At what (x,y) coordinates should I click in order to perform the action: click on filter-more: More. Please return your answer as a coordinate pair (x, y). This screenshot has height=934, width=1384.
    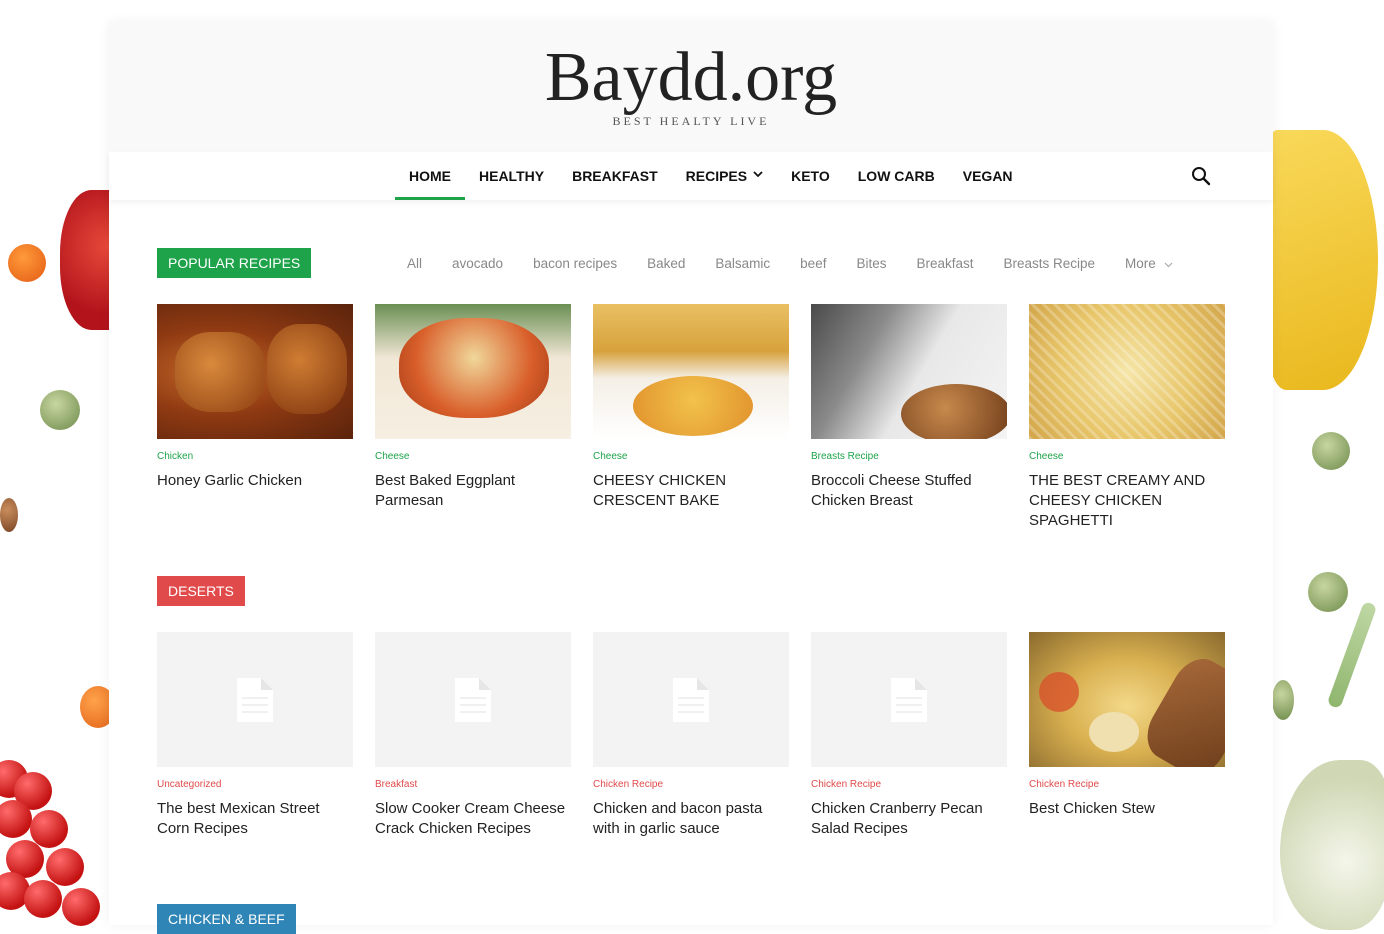
    Looking at the image, I should click on (1149, 263).